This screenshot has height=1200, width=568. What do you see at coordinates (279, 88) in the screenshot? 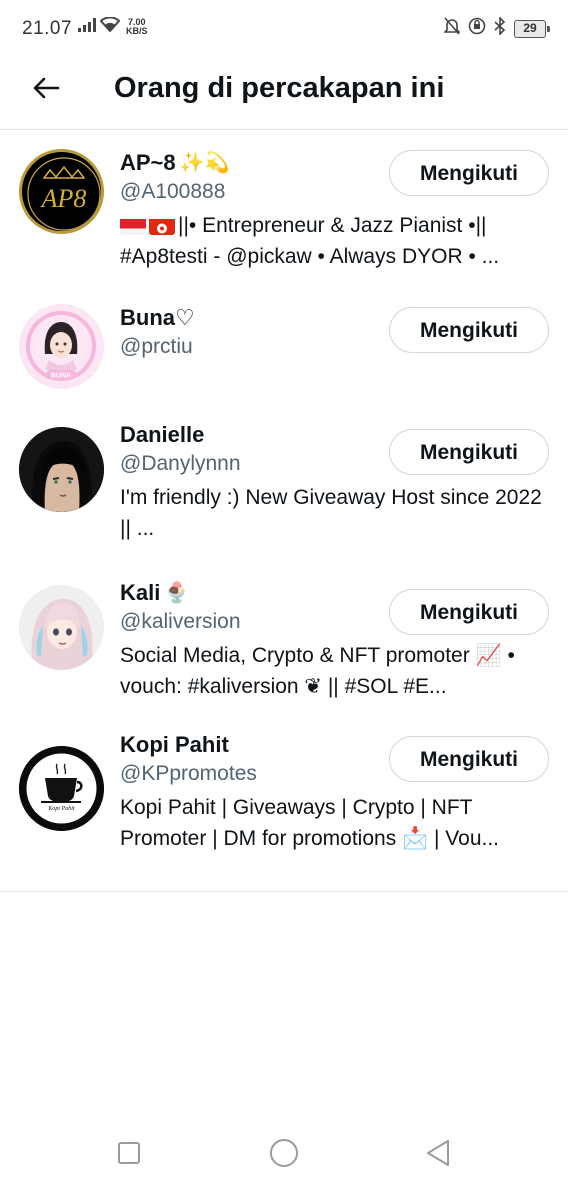
I see `page-title: Orang di percakapan ini` at bounding box center [279, 88].